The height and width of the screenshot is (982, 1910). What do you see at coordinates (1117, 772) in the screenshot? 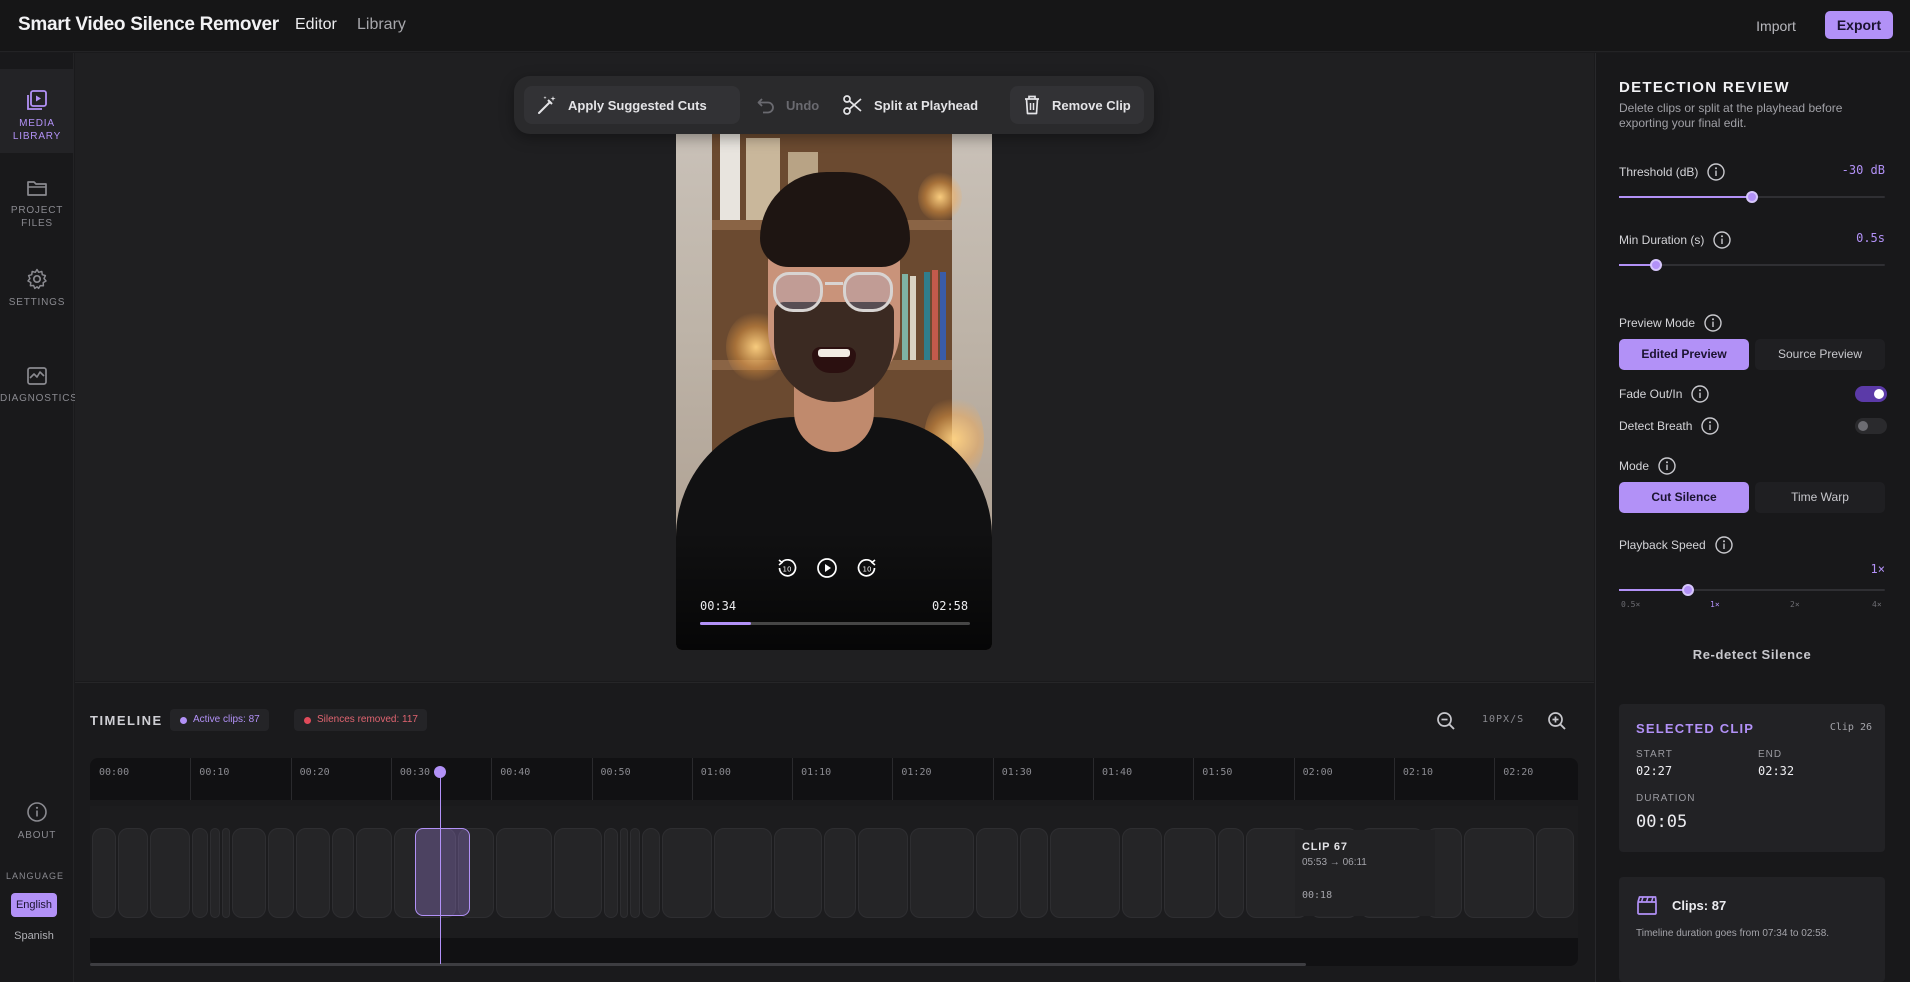
I see `ruler-tick-label: 01:40` at bounding box center [1117, 772].